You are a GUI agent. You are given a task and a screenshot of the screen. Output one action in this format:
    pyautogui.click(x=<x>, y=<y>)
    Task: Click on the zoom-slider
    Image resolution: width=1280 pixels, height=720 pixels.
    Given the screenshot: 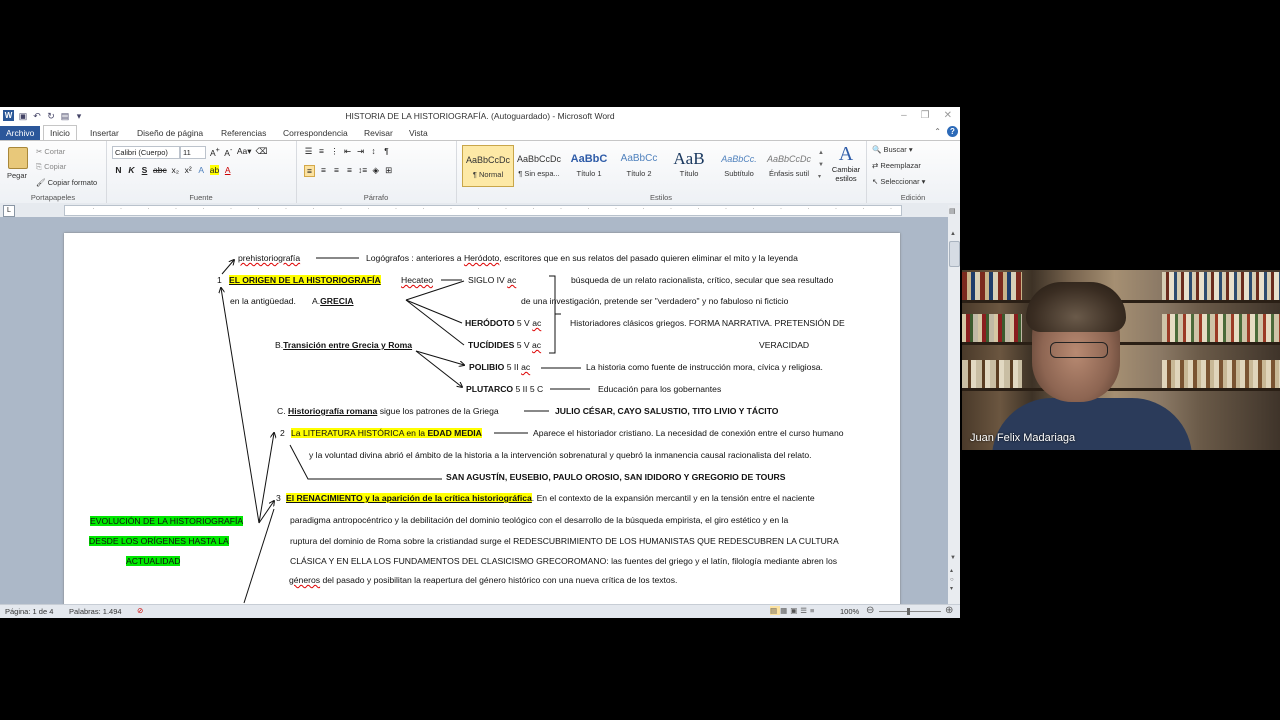 What is the action you would take?
    pyautogui.click(x=910, y=611)
    